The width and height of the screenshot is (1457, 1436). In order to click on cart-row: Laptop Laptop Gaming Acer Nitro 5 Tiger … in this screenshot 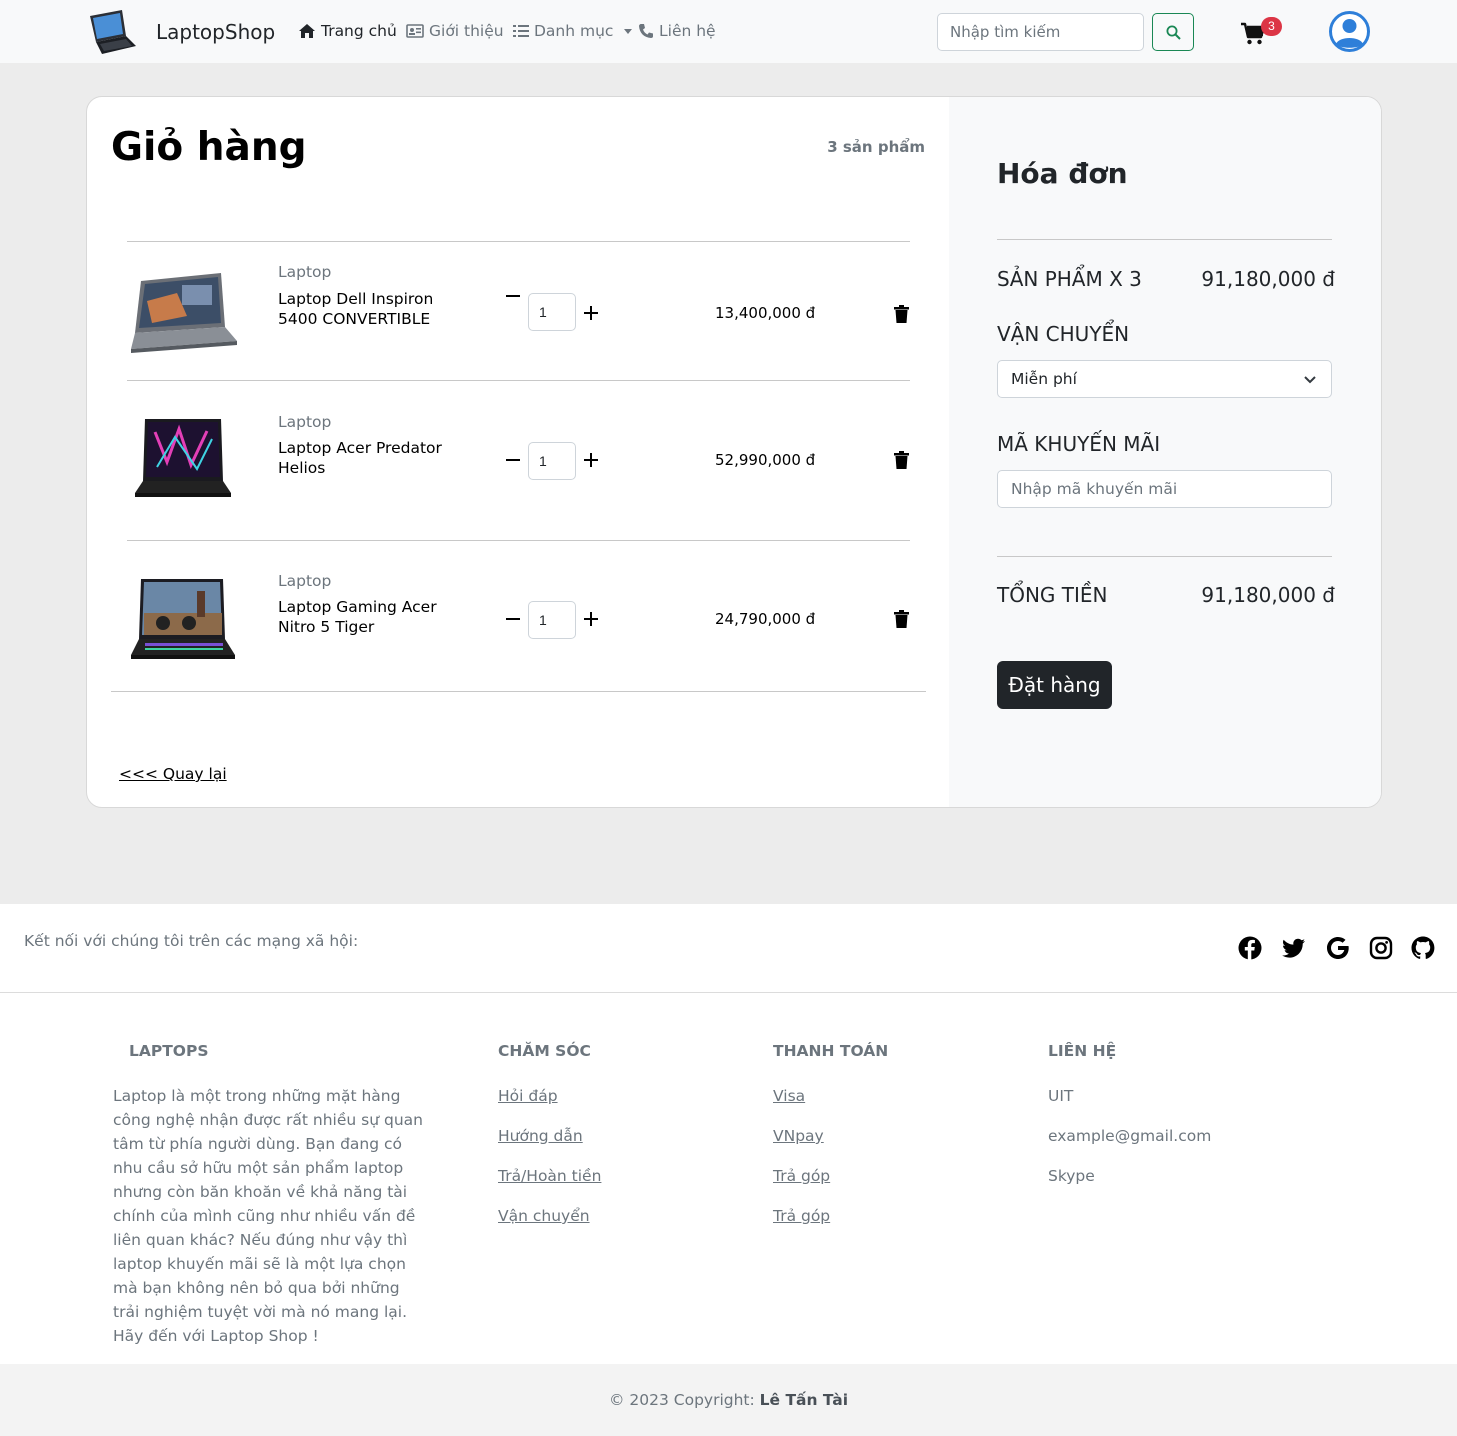, I will do `click(518, 640)`.